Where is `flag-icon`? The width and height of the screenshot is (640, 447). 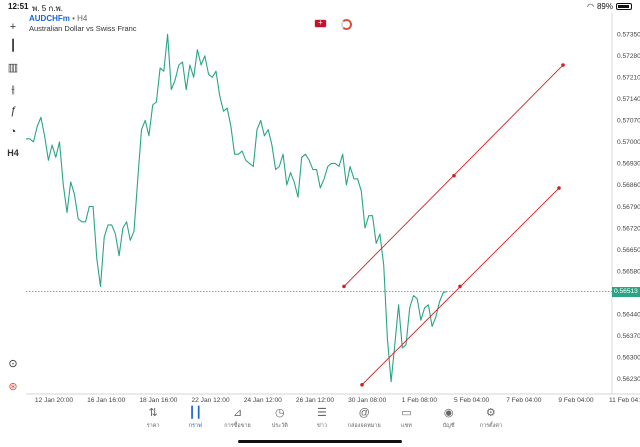
flag-icon is located at coordinates (320, 23).